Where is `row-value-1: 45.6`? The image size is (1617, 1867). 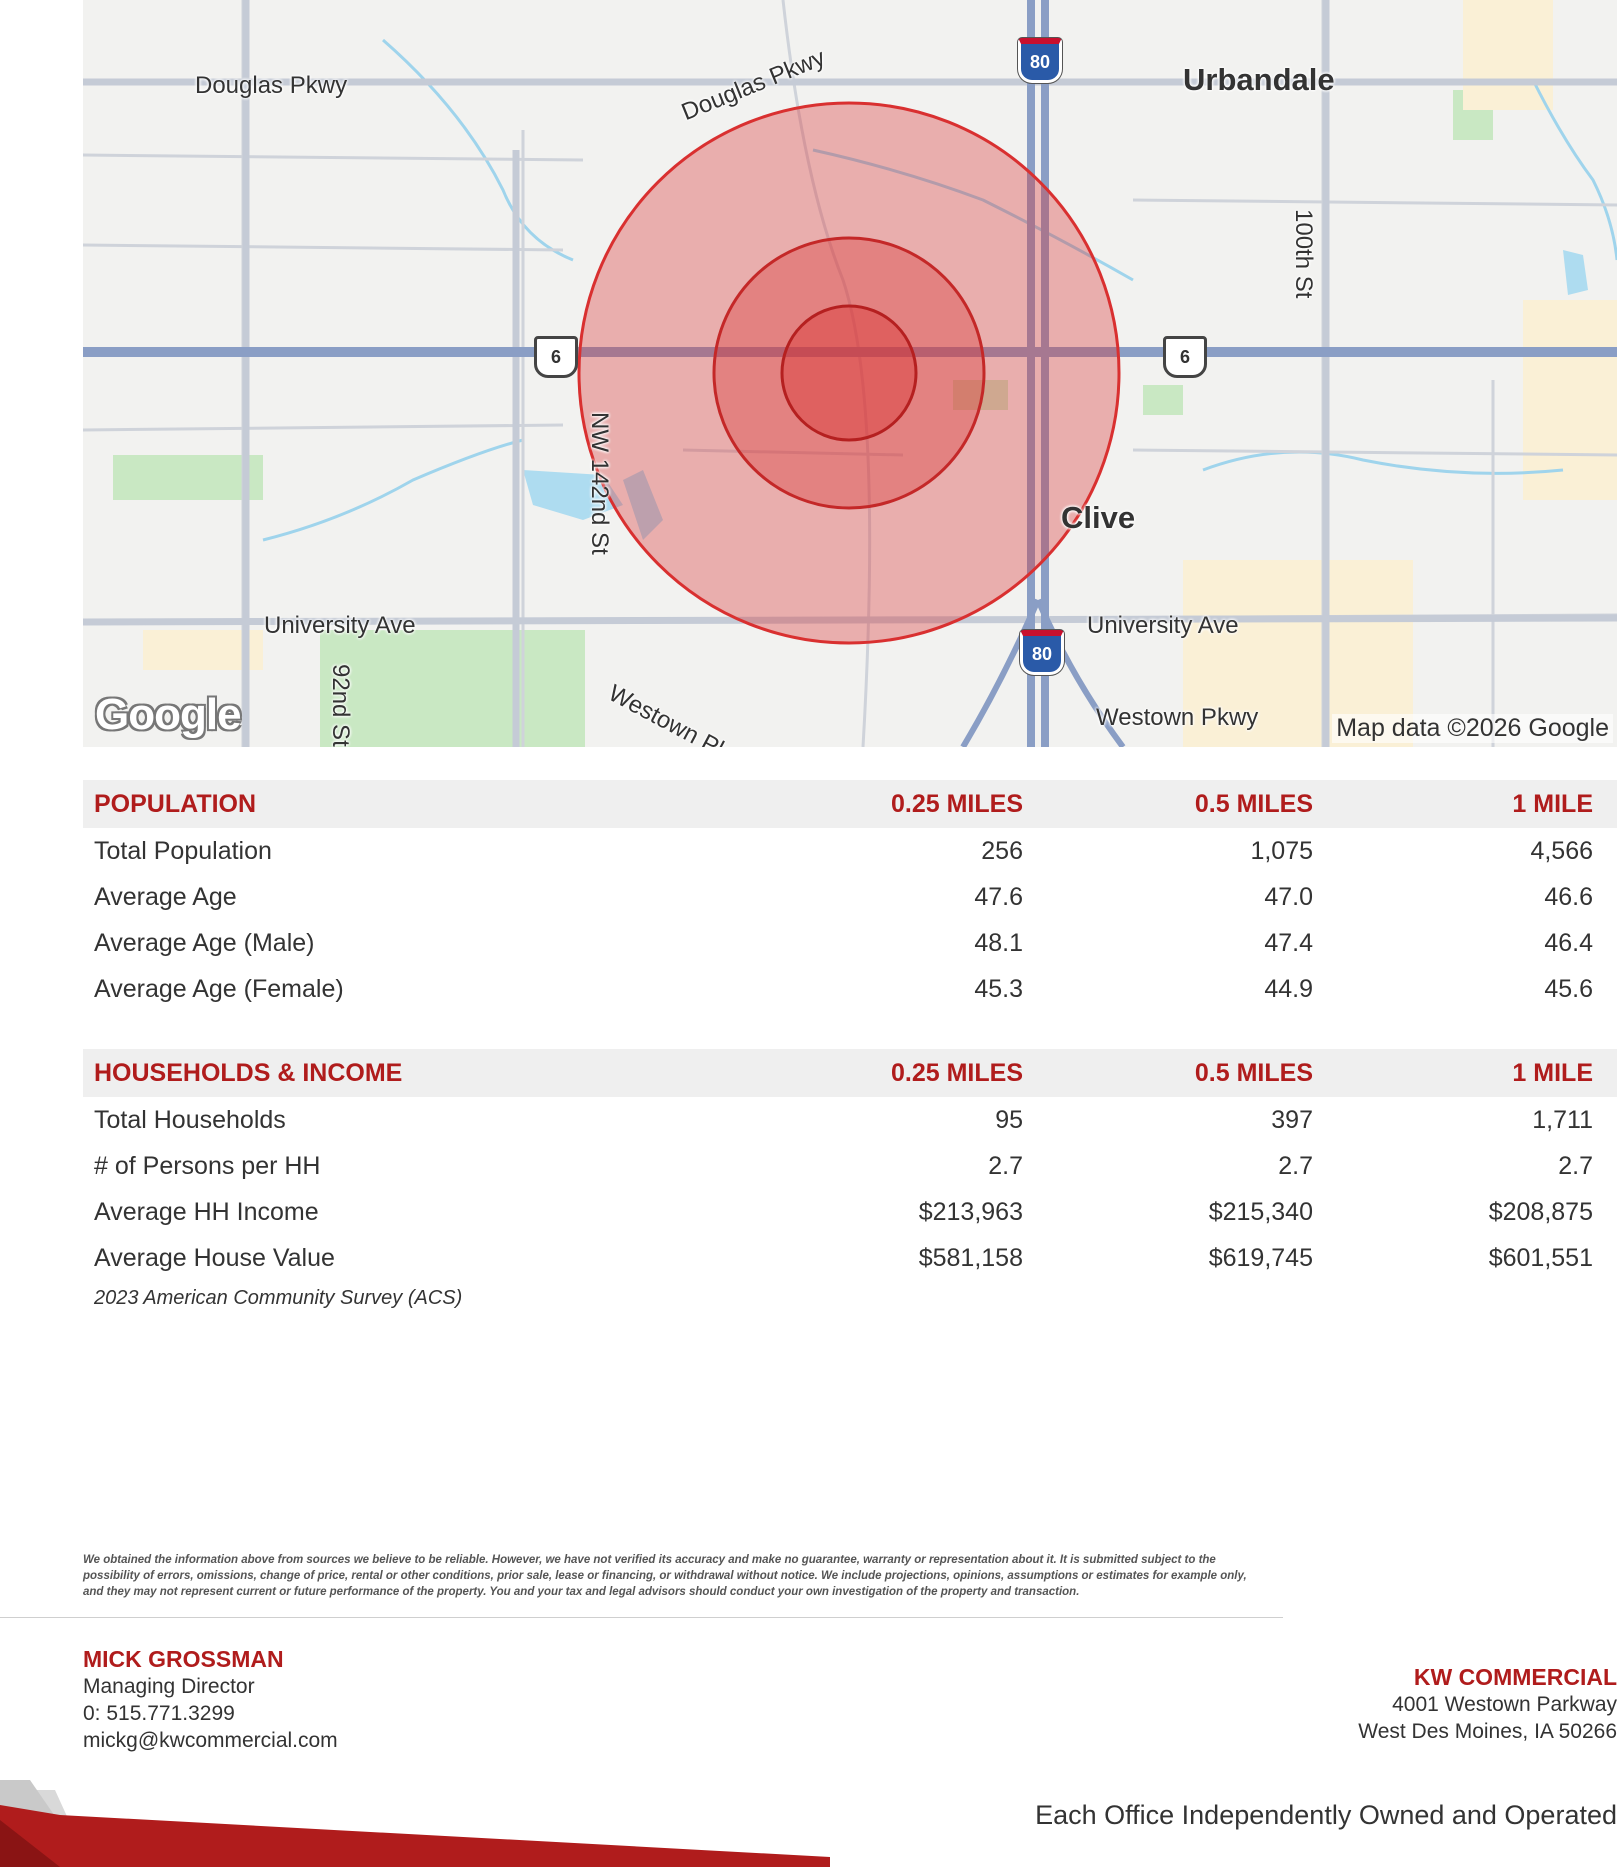
row-value-1: 45.6 is located at coordinates (1568, 988).